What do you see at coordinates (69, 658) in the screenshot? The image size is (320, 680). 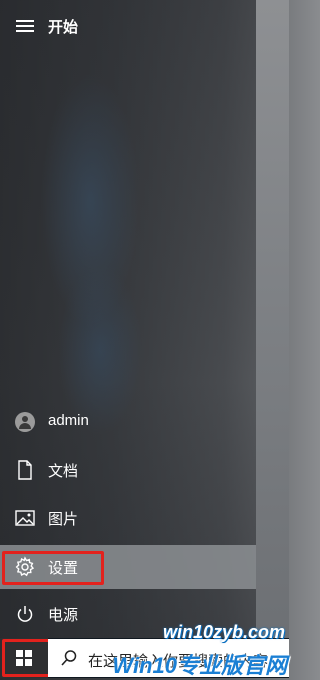 I see `search-icon` at bounding box center [69, 658].